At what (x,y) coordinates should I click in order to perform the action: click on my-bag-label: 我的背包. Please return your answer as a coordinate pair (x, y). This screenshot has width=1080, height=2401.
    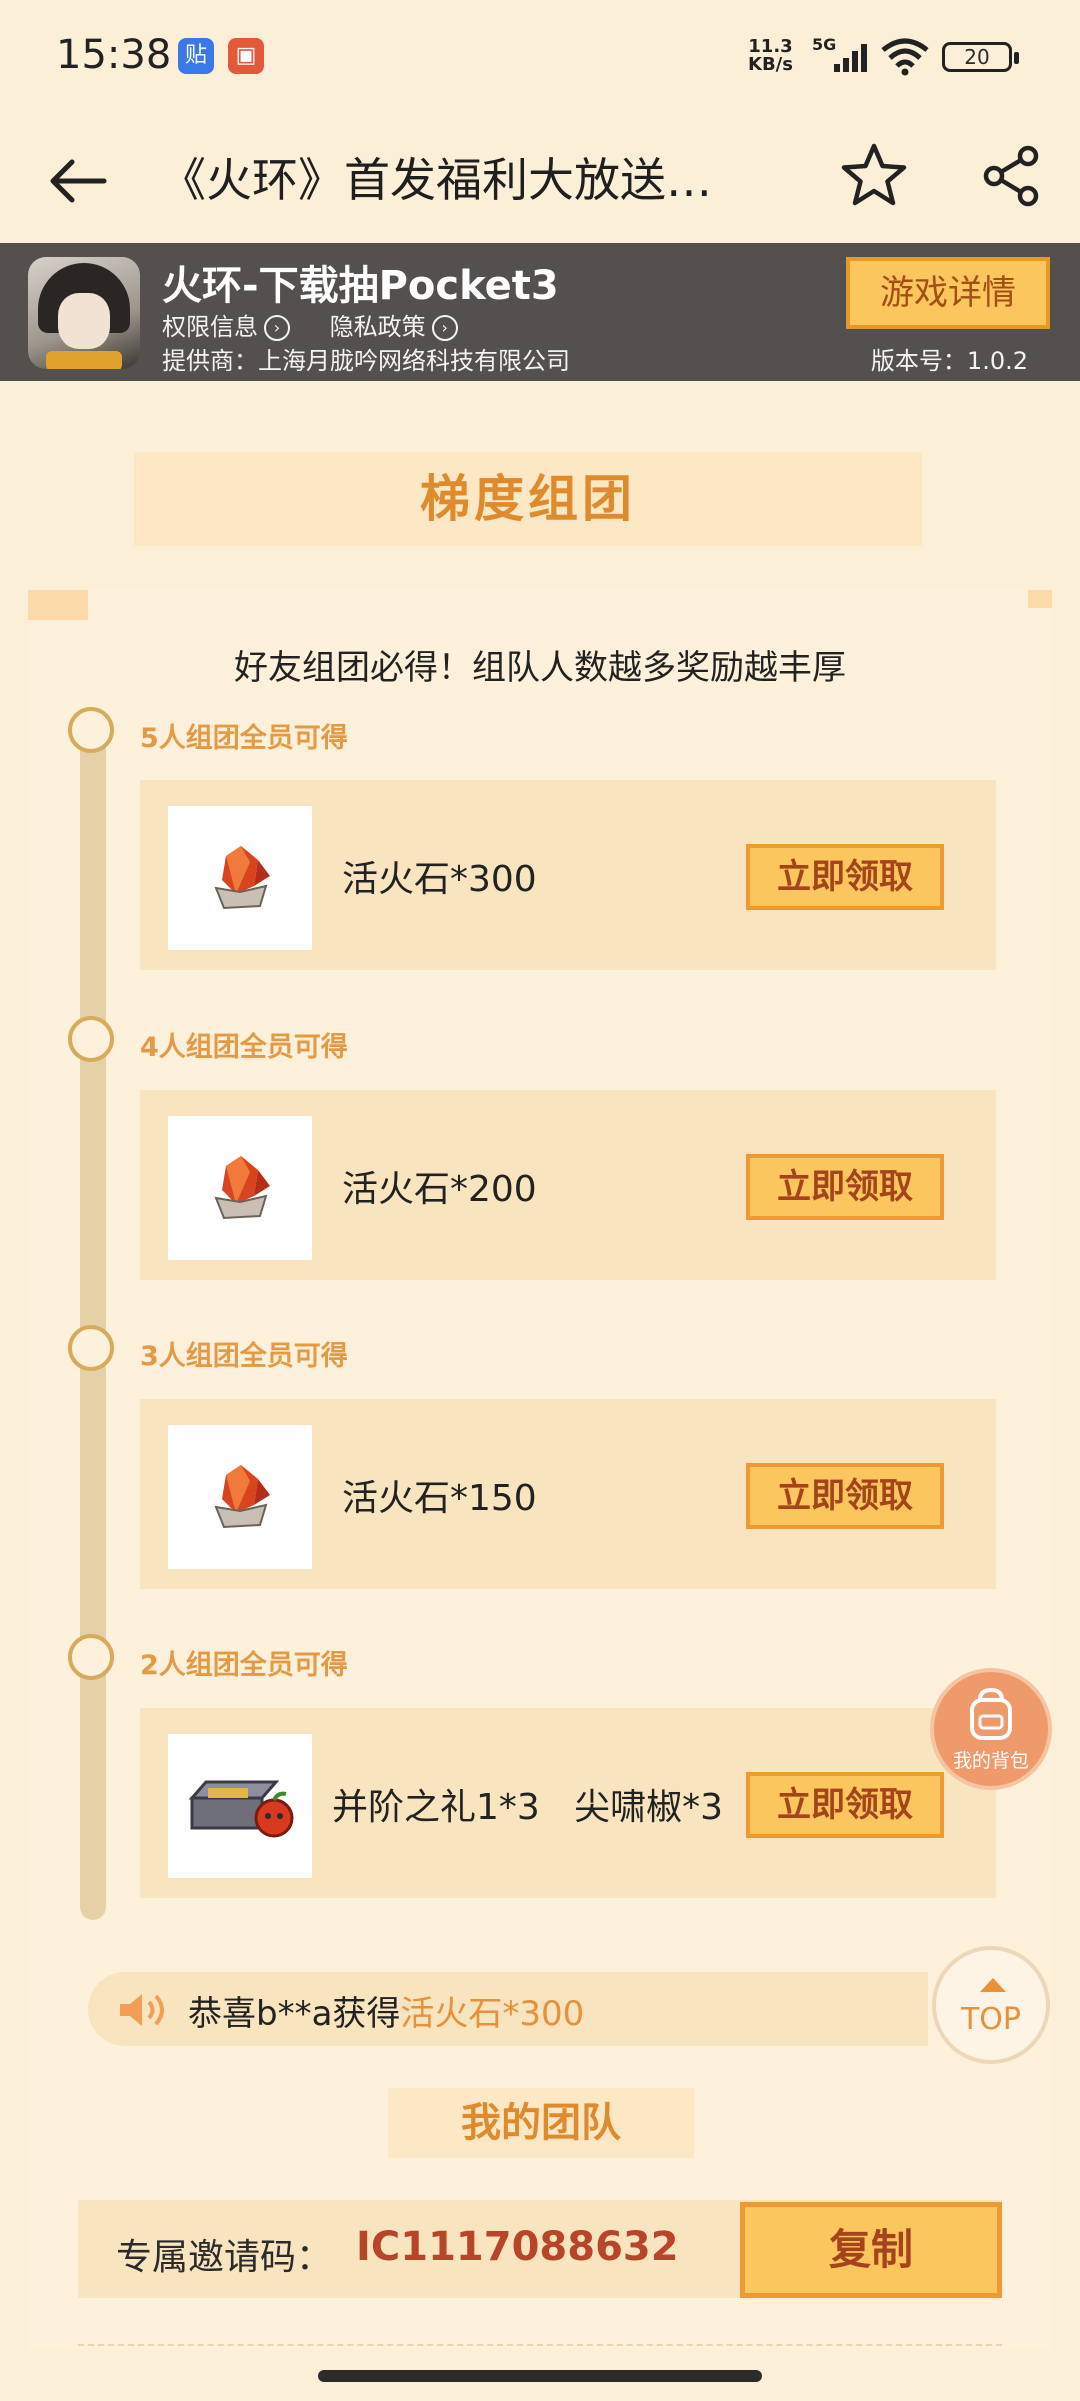
    Looking at the image, I should click on (990, 1761).